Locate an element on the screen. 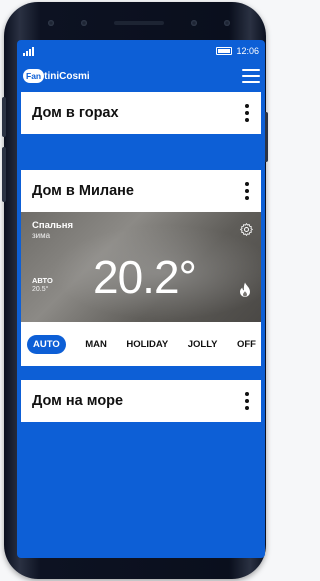  mode-man: MAN is located at coordinates (96, 344).